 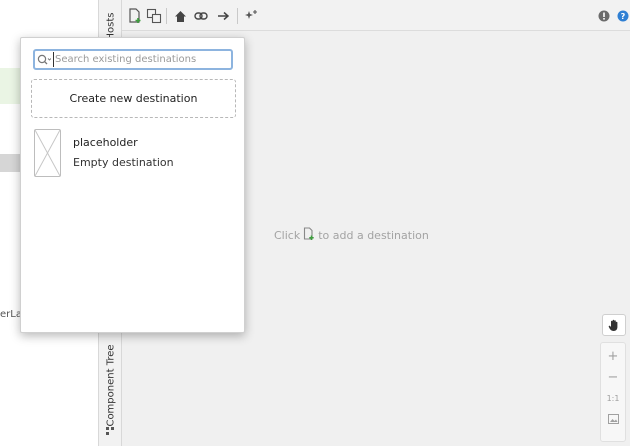 What do you see at coordinates (123, 162) in the screenshot?
I see `destination-description: Empty destination` at bounding box center [123, 162].